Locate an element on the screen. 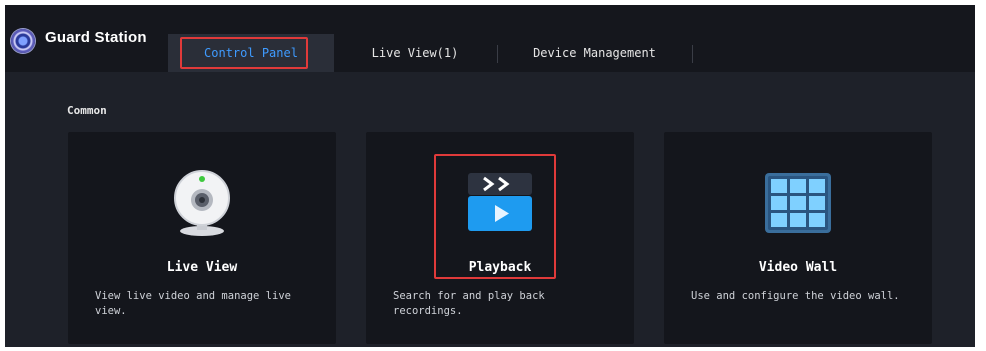  card-description: View live video and manage live view. is located at coordinates (193, 303).